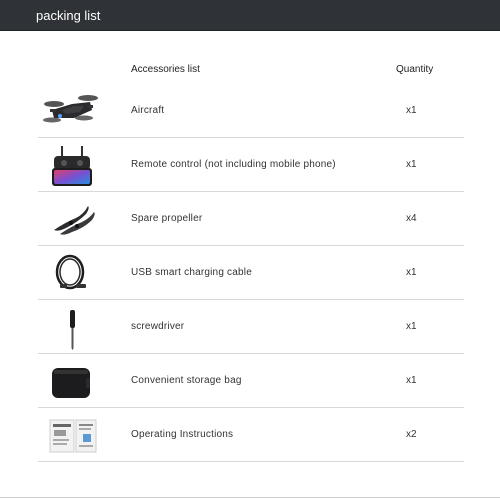  What do you see at coordinates (165, 69) in the screenshot?
I see `column-header-accessories: Accessories list` at bounding box center [165, 69].